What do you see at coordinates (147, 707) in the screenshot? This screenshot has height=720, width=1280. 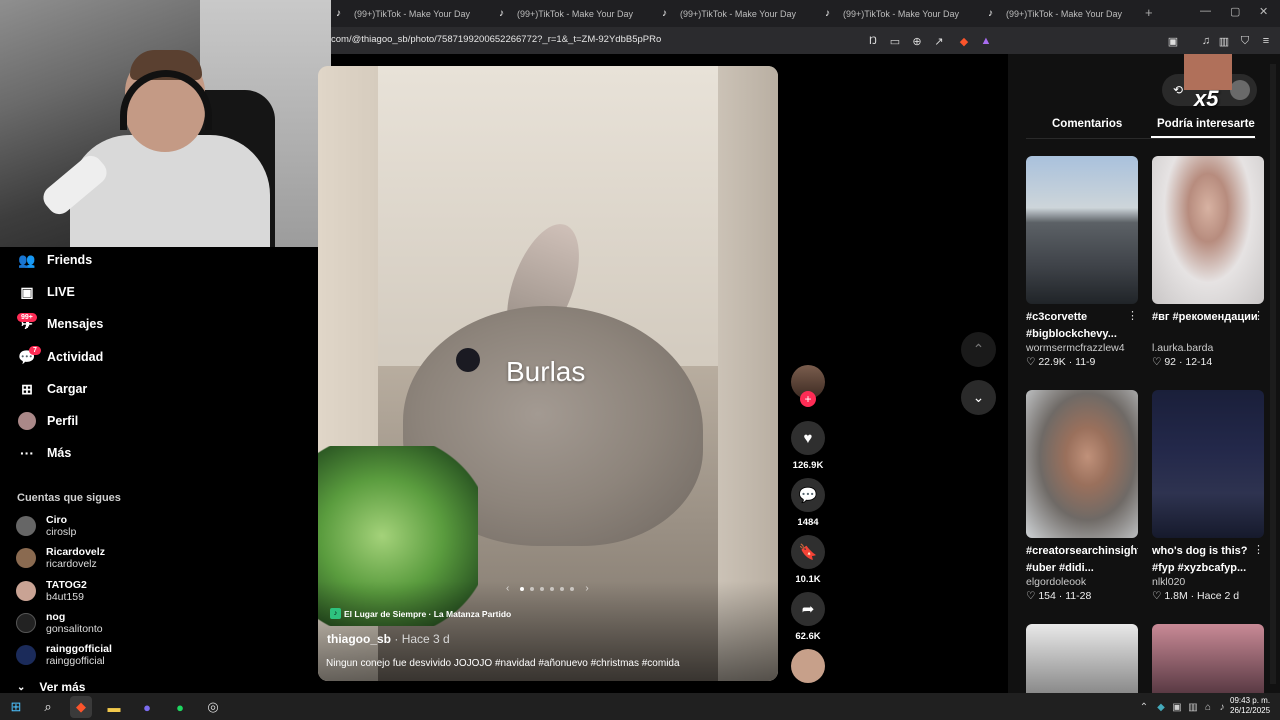 I see `discord-icon: ●` at bounding box center [147, 707].